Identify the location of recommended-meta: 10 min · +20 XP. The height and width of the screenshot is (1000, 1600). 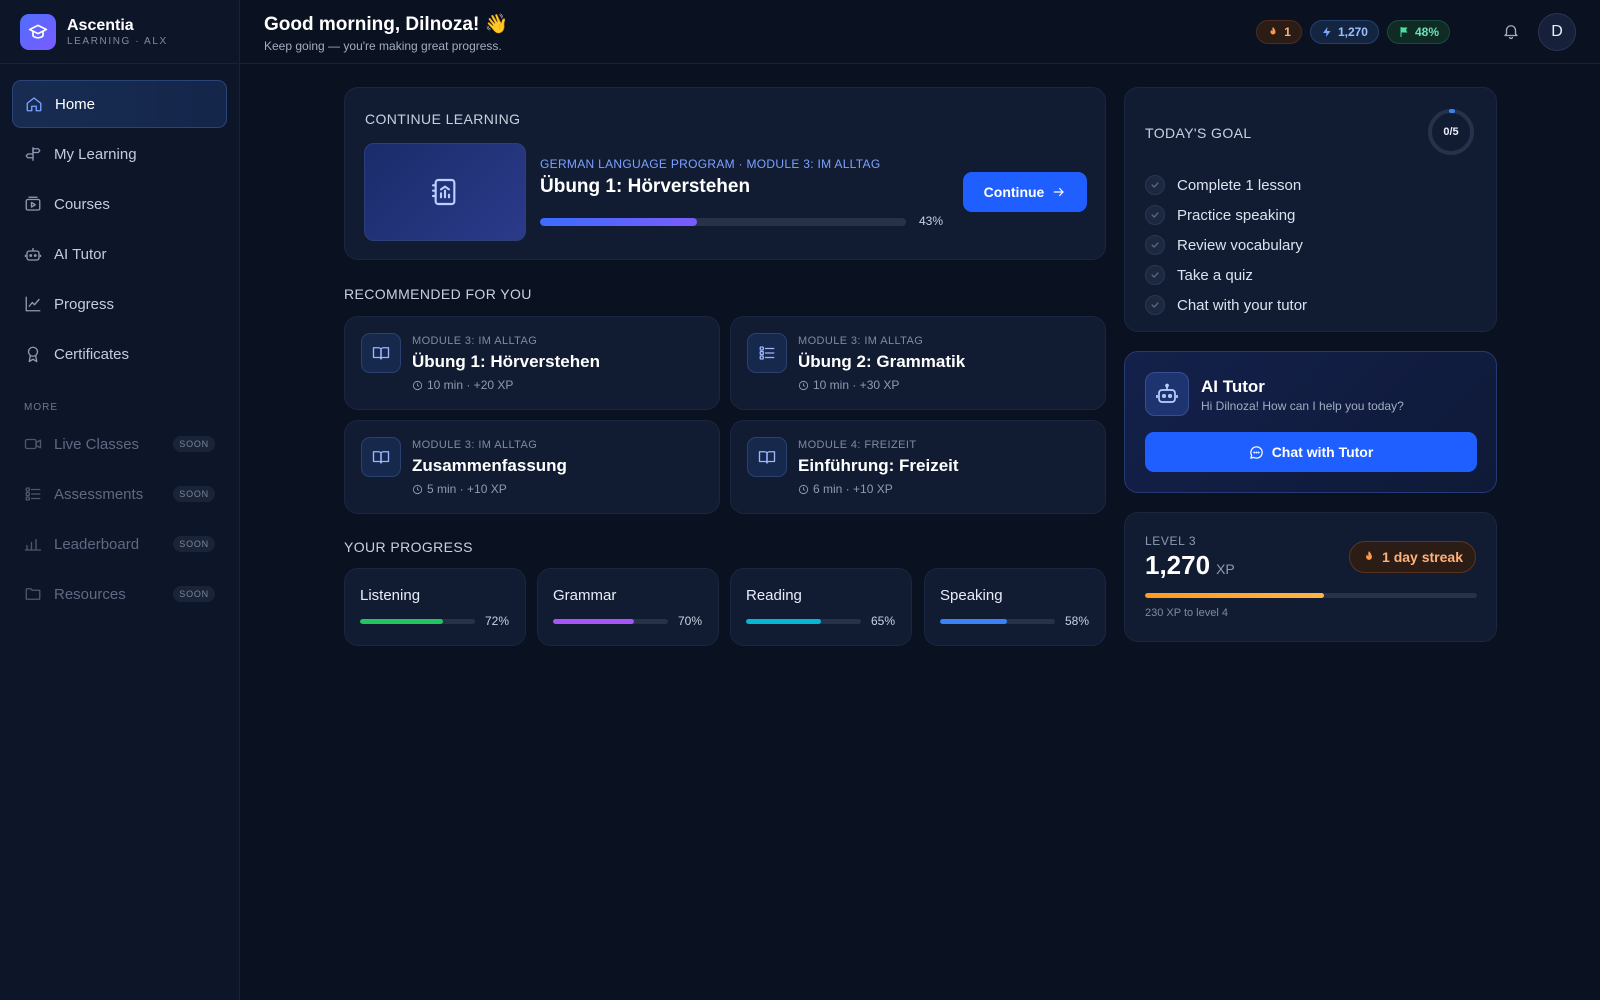
(462, 385).